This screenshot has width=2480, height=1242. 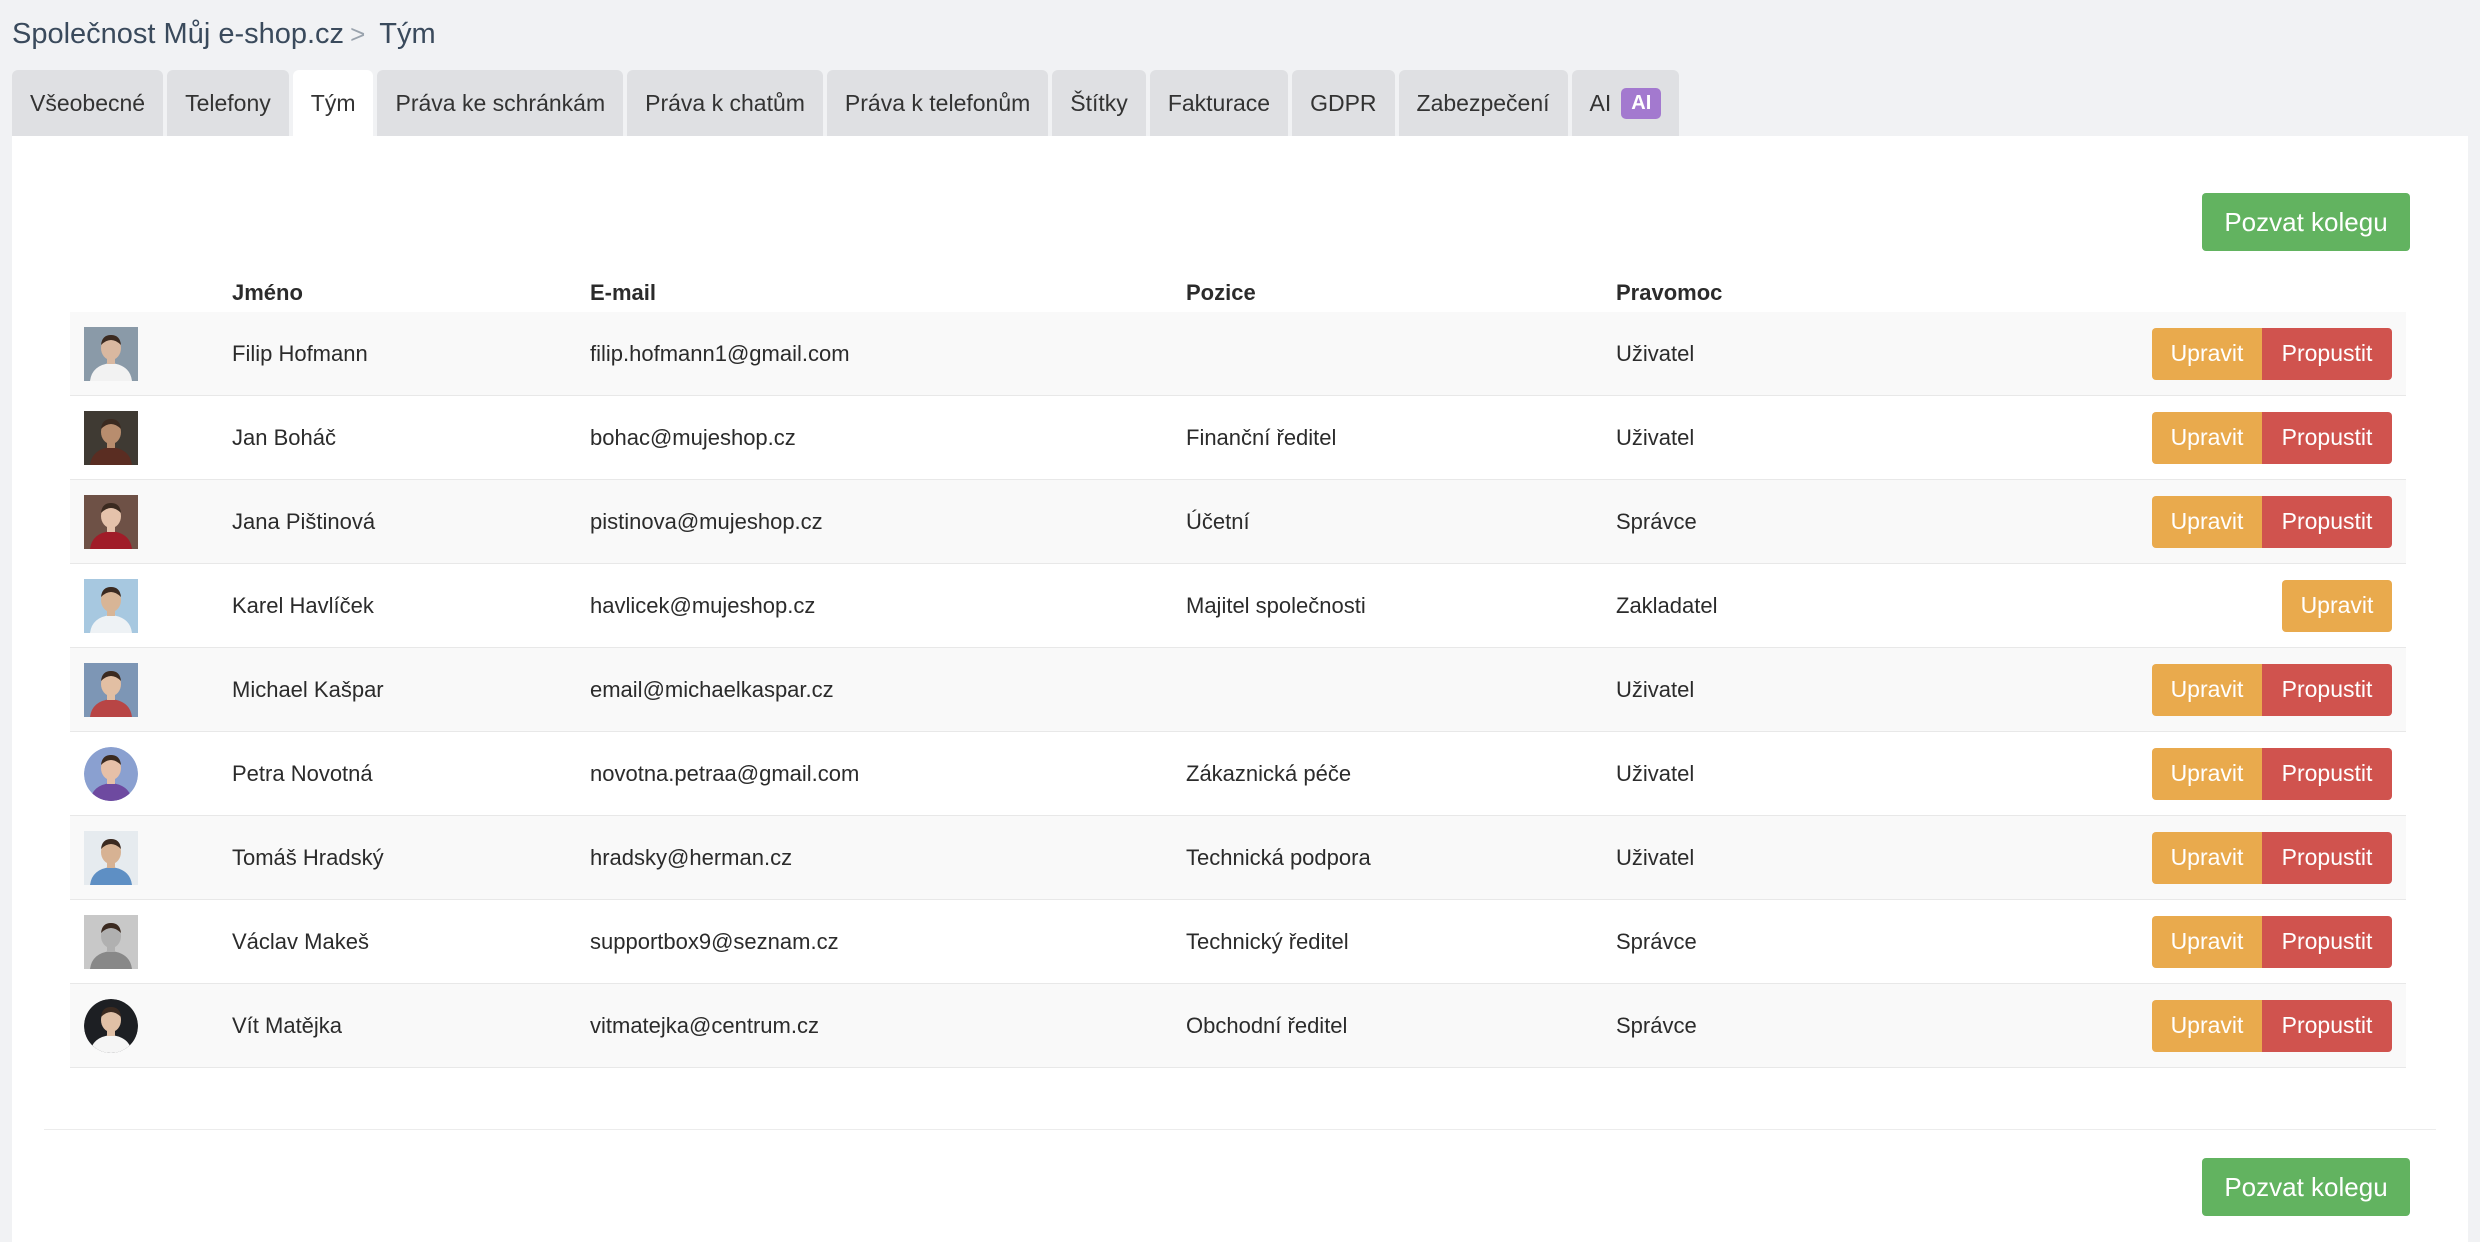 I want to click on tab-6: Štítky, so click(x=1099, y=103).